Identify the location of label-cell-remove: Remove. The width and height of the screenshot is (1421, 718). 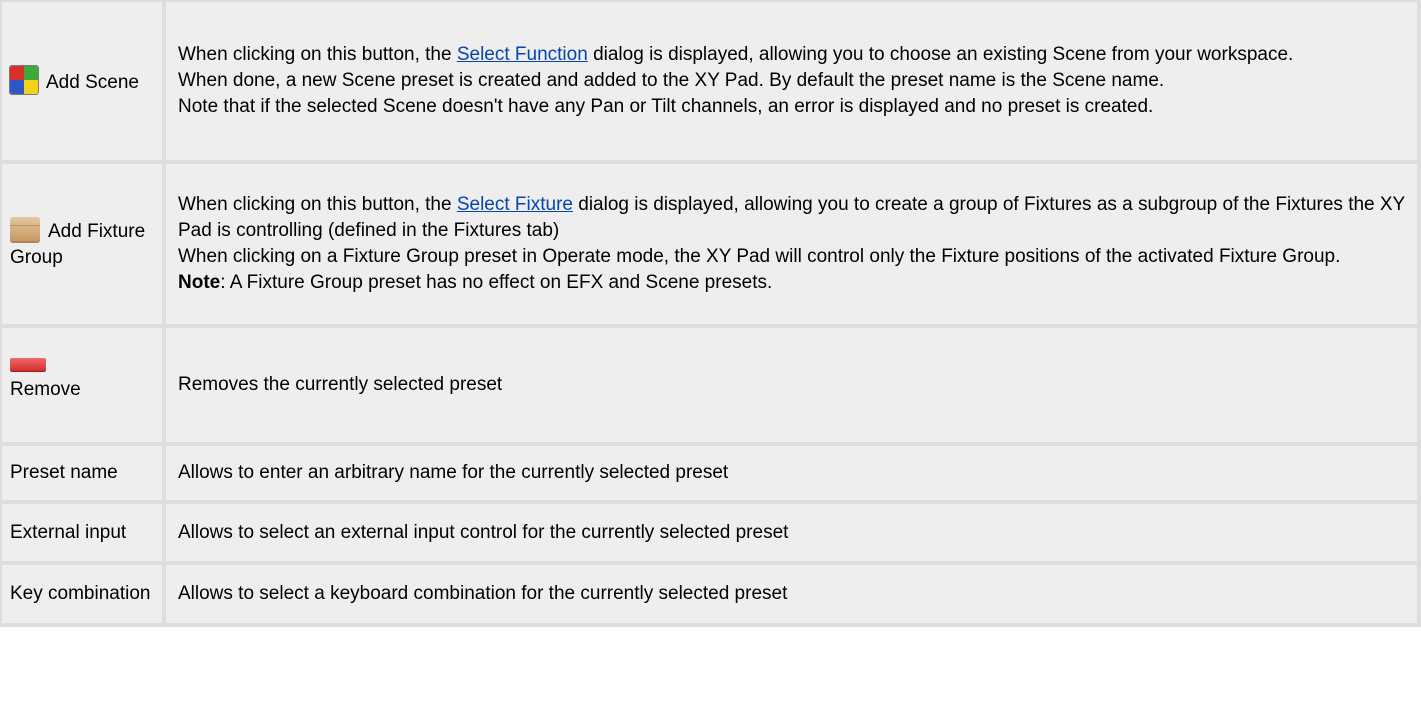
(83, 387).